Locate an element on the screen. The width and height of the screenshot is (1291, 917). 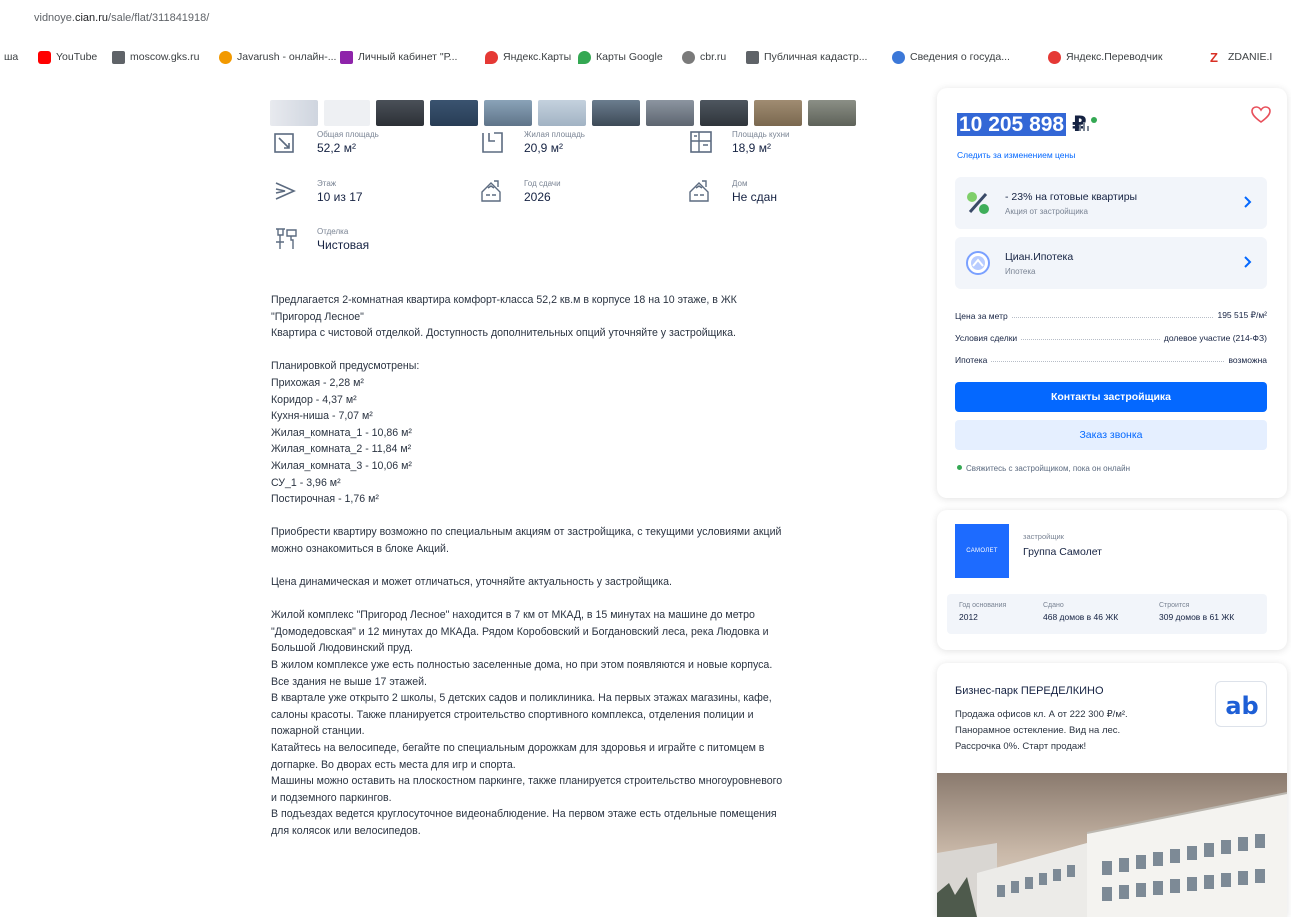
bookmark-translate: Яндекс.Переводчик is located at coordinates (1105, 57).